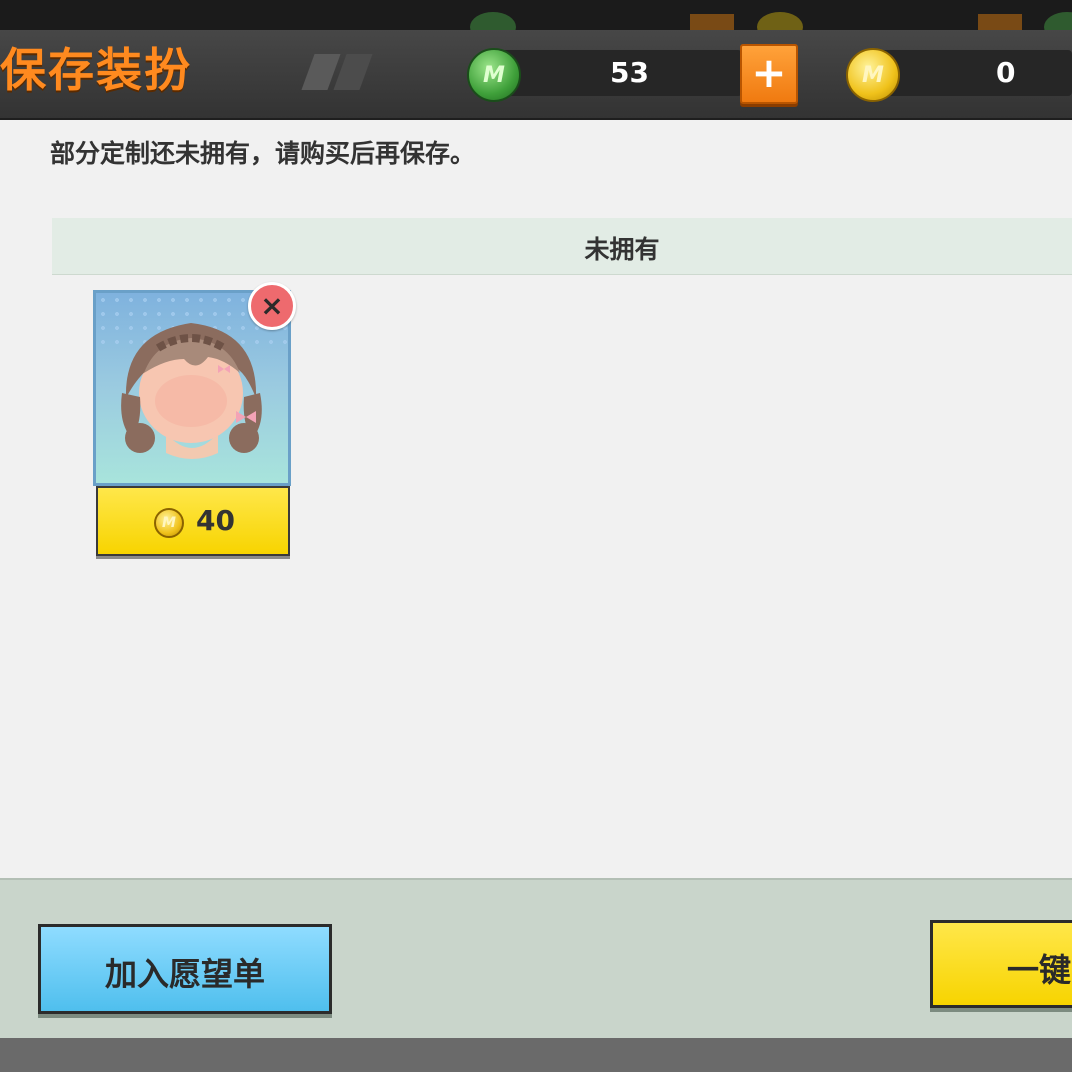 The image size is (1072, 1072). Describe the element at coordinates (1039, 970) in the screenshot. I see `buy-all-label: 一键` at that location.